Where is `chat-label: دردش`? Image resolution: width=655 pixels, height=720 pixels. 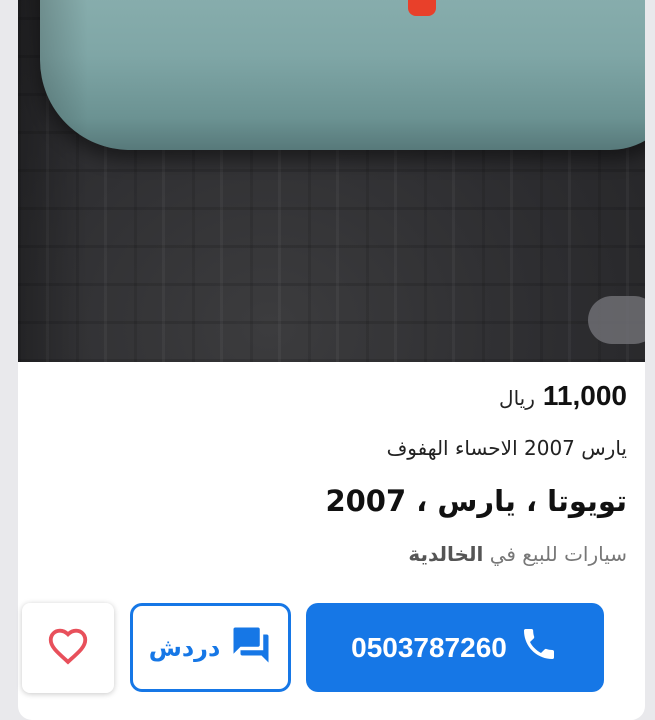
chat-label: دردش is located at coordinates (184, 647).